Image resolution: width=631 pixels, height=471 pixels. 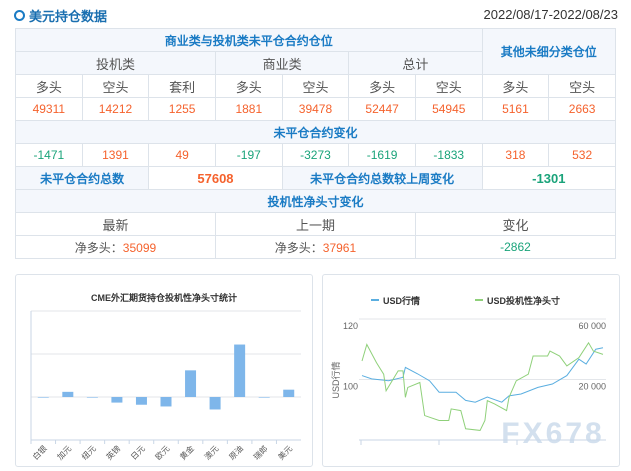 What do you see at coordinates (49, 109) in the screenshot?
I see `table-cell: 49311` at bounding box center [49, 109].